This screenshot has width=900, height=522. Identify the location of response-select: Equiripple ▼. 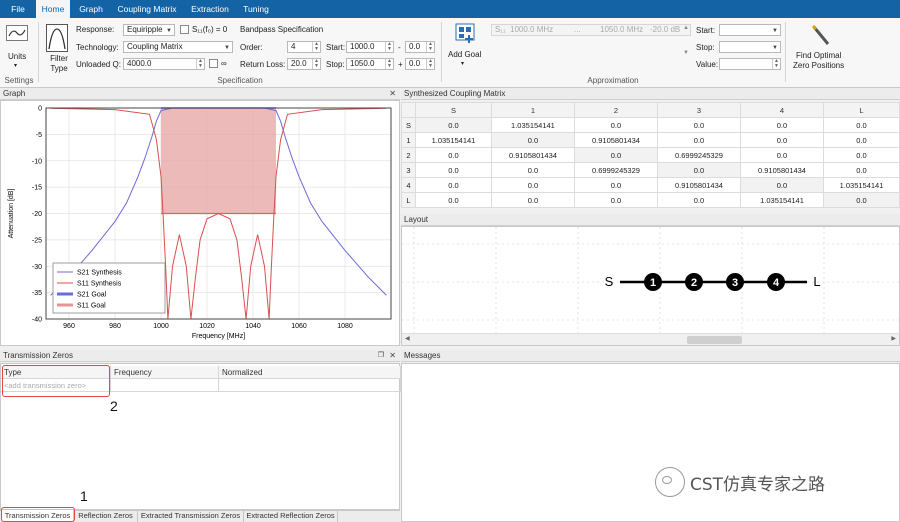
(149, 30).